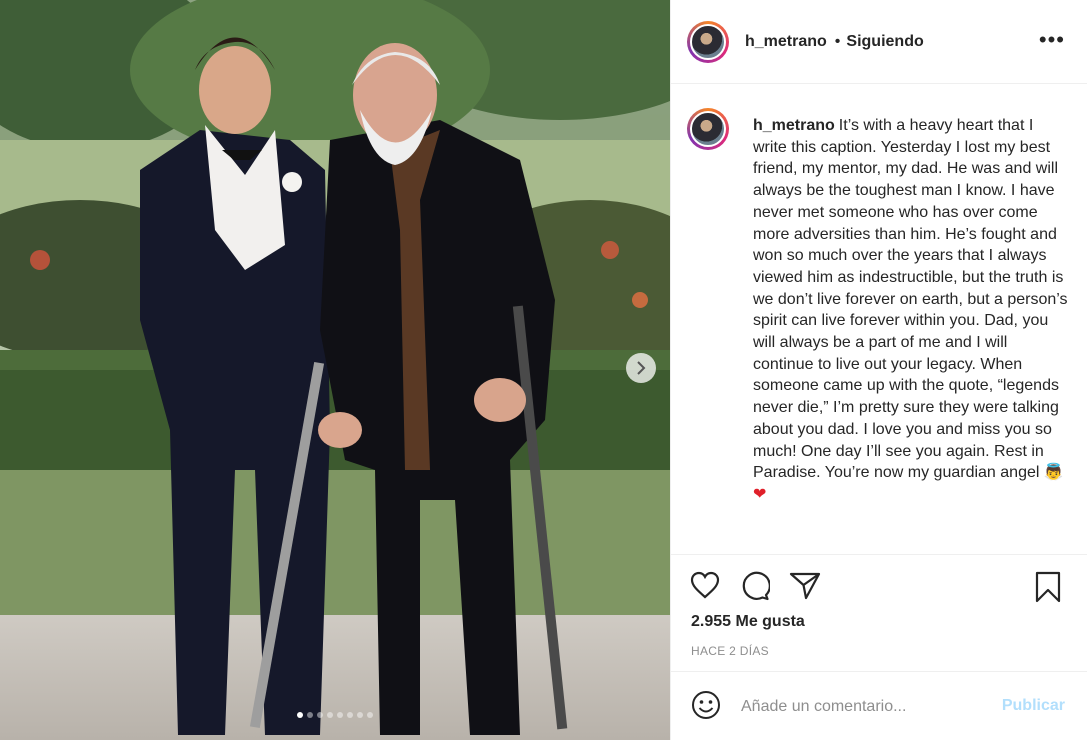 The image size is (1087, 740). I want to click on comment-bar: Publicar, so click(879, 705).